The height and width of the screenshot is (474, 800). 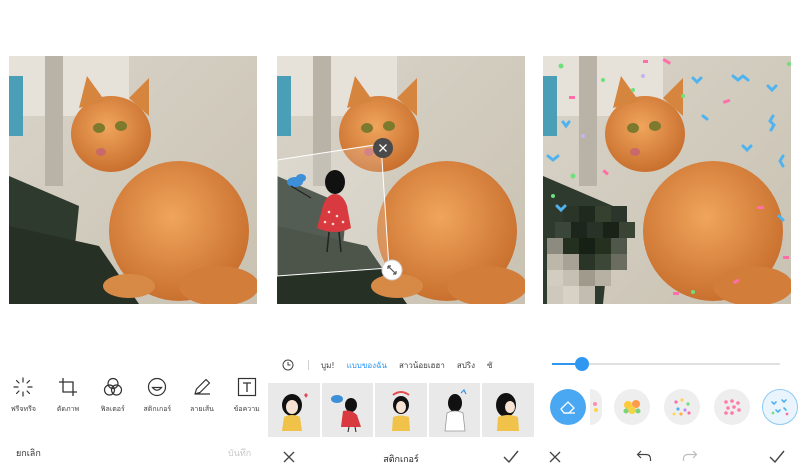 What do you see at coordinates (644, 456) in the screenshot?
I see `undo-icon` at bounding box center [644, 456].